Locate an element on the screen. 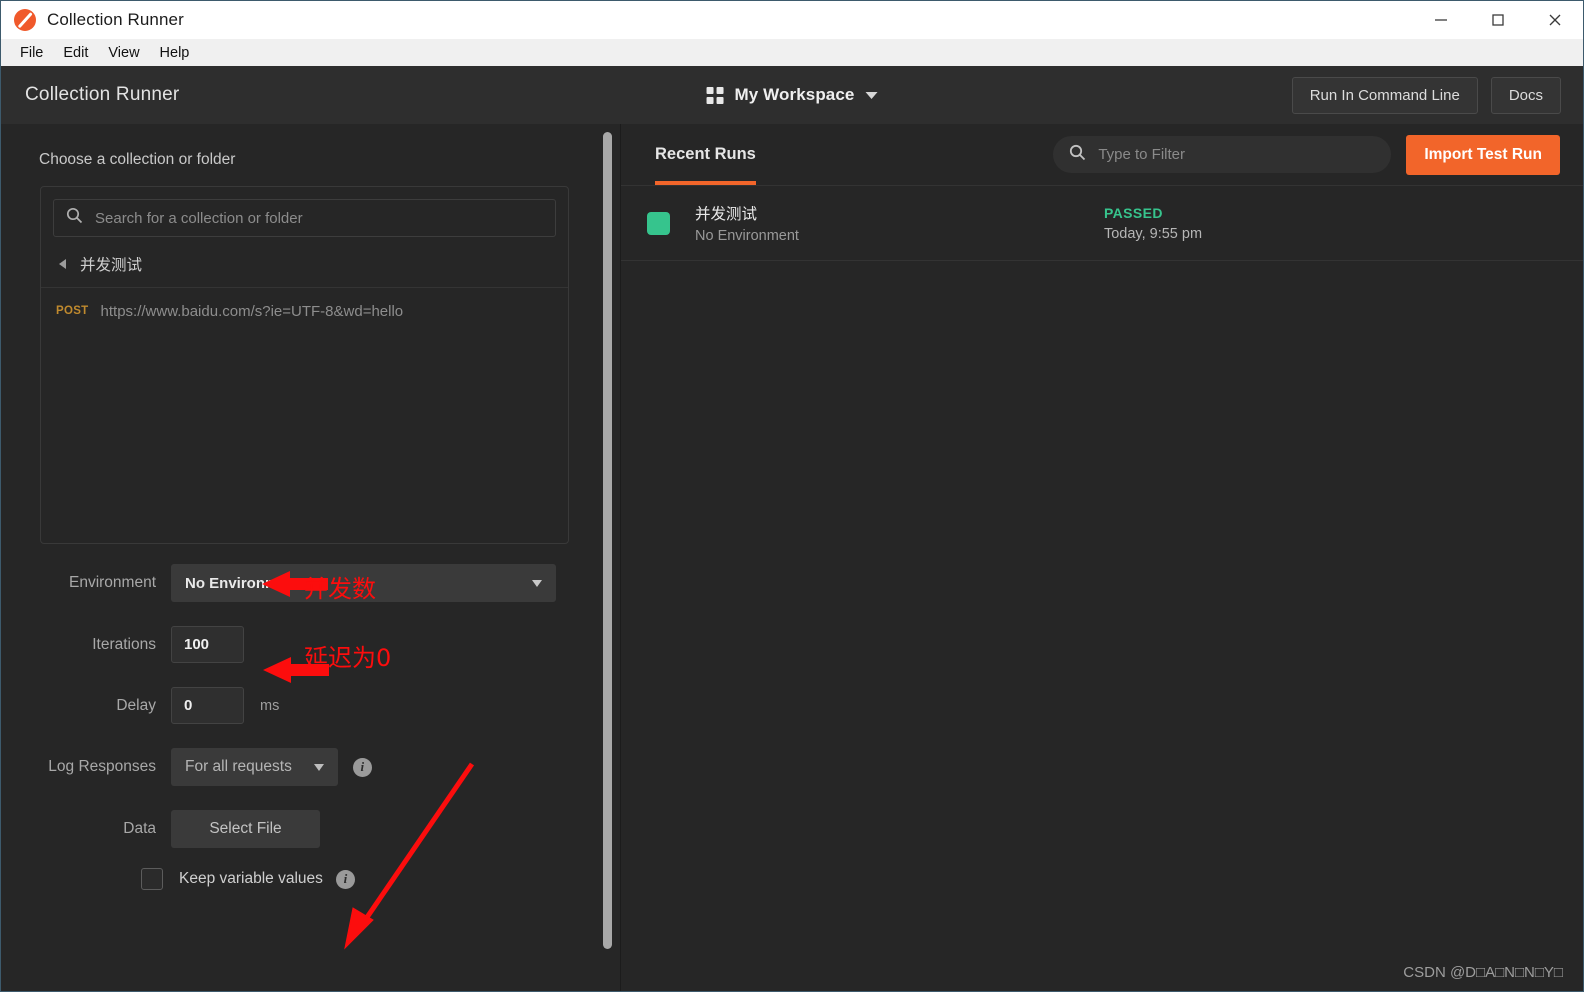 The height and width of the screenshot is (992, 1584). tab-label: Recent Runs is located at coordinates (705, 154).